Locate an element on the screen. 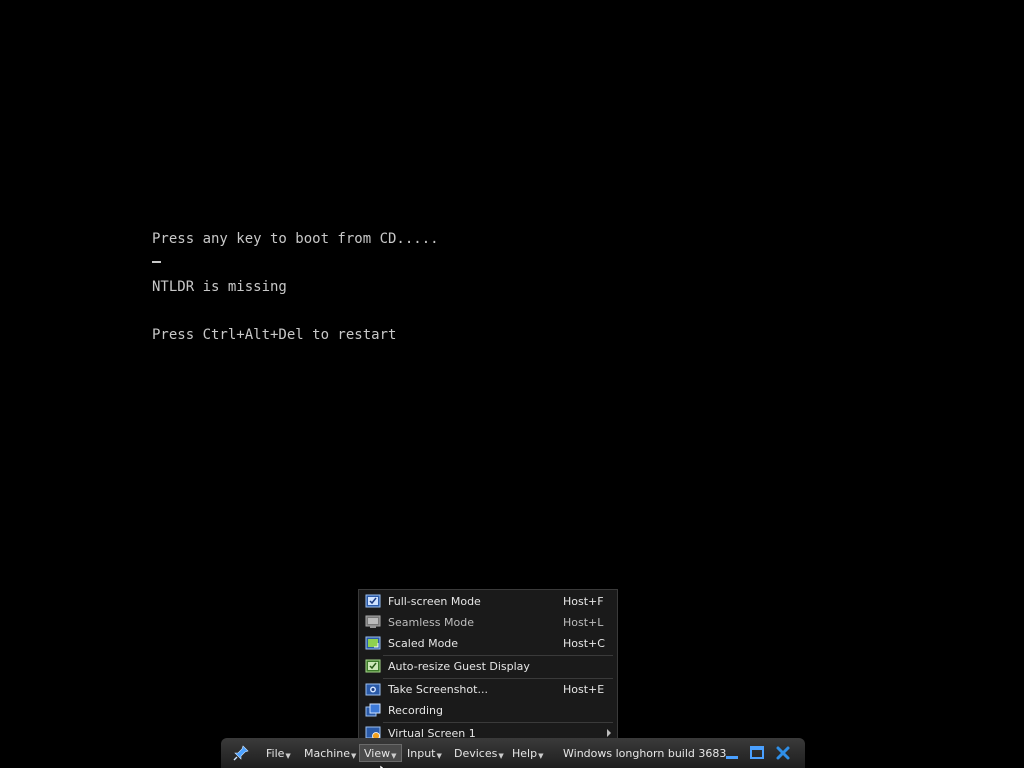  menu-item-scaled-mode: Scaled Mode Host+C is located at coordinates (488, 643).